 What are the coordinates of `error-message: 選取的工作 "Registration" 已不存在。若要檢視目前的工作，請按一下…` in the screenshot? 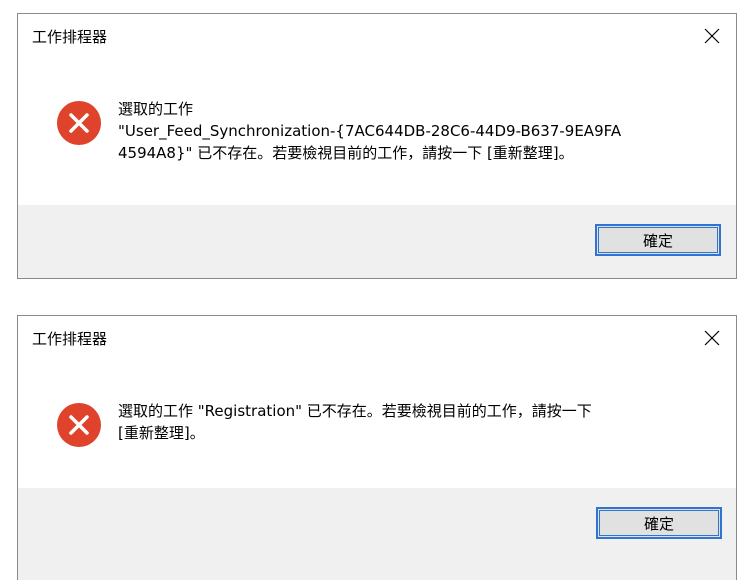 It's located at (418, 422).